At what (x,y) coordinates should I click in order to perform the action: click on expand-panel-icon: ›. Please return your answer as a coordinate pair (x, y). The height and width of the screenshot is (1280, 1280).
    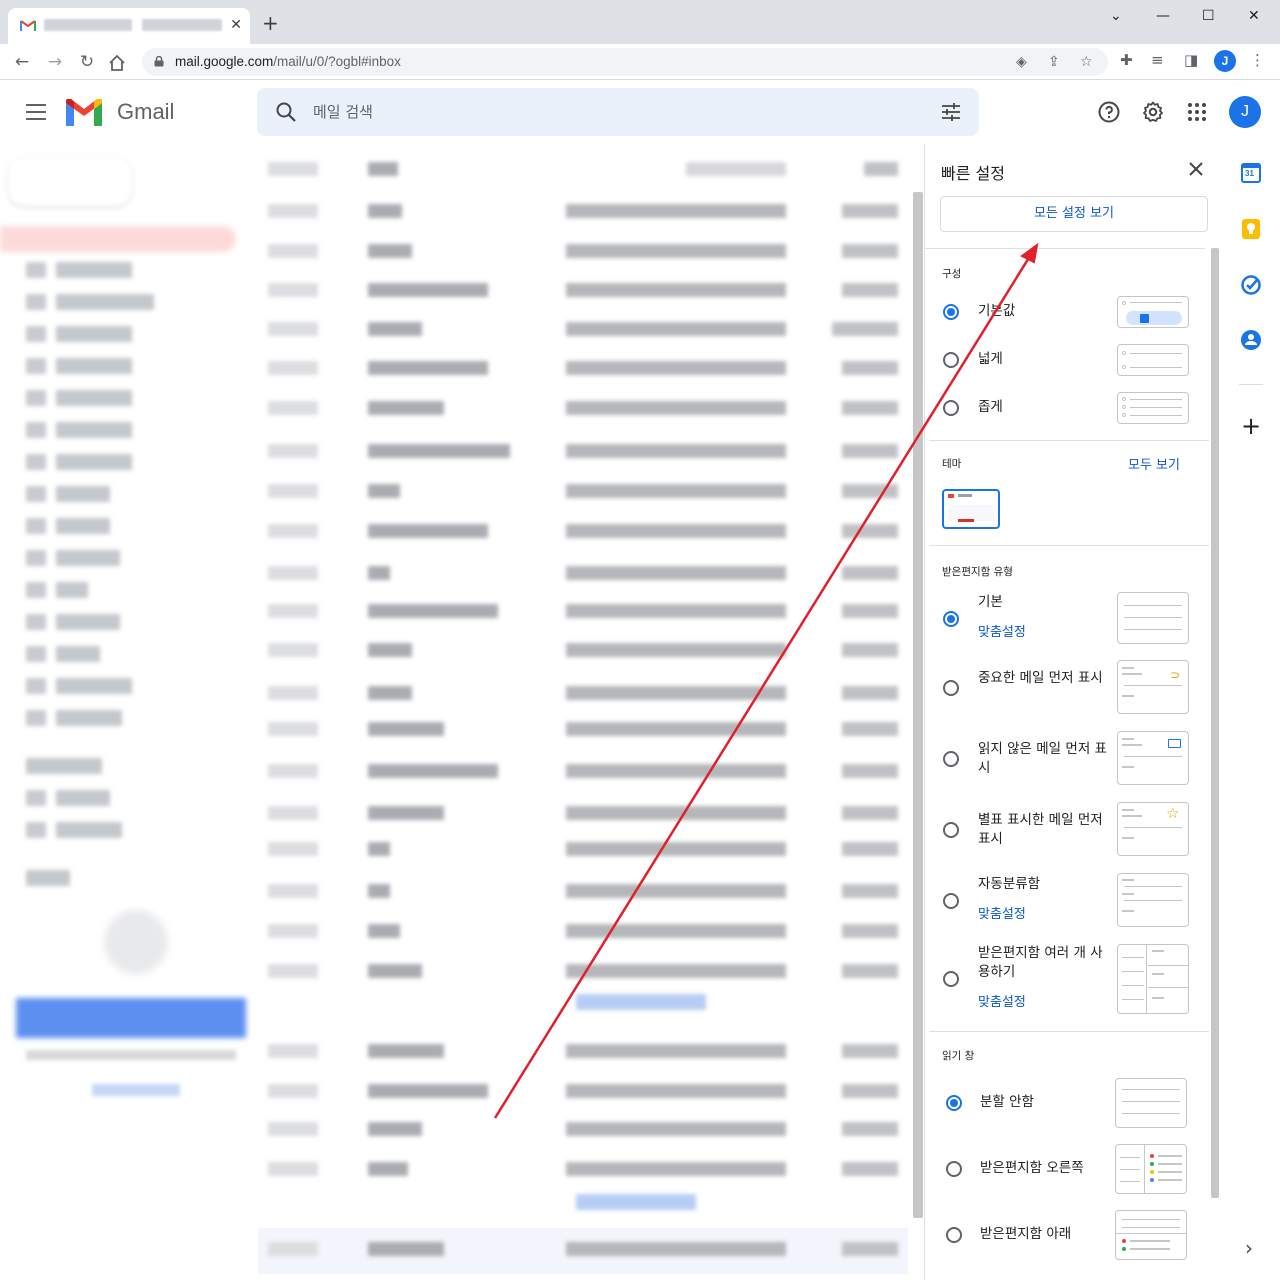
    Looking at the image, I should click on (1249, 1248).